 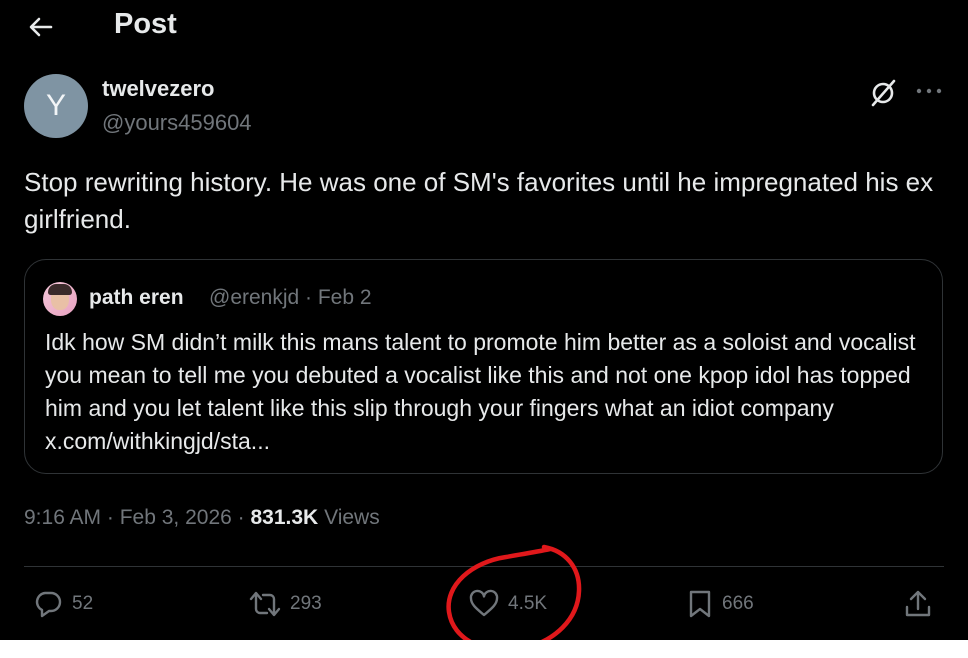 I want to click on reply-button: 52, so click(x=62, y=604).